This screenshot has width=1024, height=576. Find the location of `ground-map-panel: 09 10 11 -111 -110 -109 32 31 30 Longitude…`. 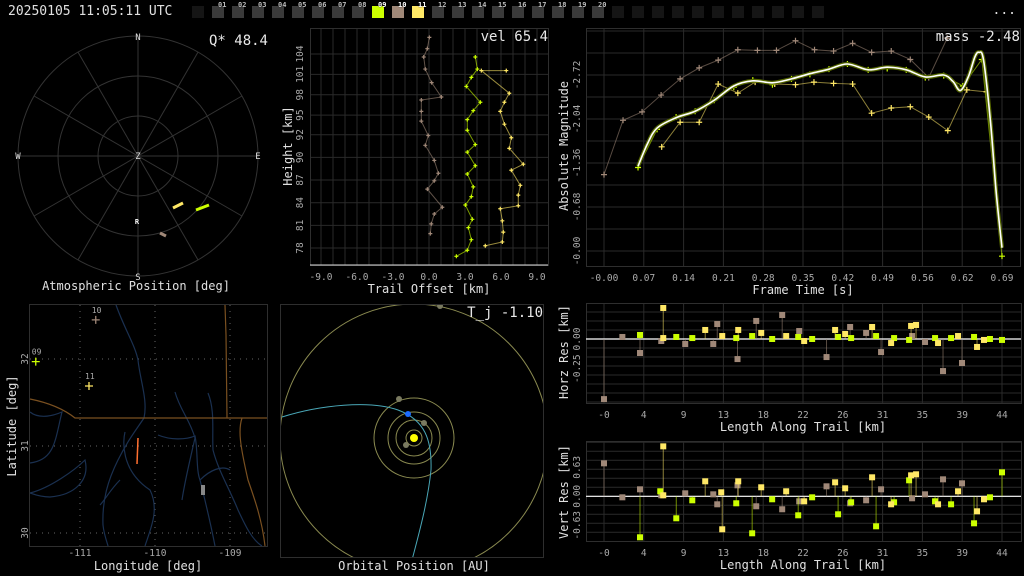

ground-map-panel: 09 10 11 -111 -110 -109 32 31 30 Longitude… is located at coordinates (136, 438).